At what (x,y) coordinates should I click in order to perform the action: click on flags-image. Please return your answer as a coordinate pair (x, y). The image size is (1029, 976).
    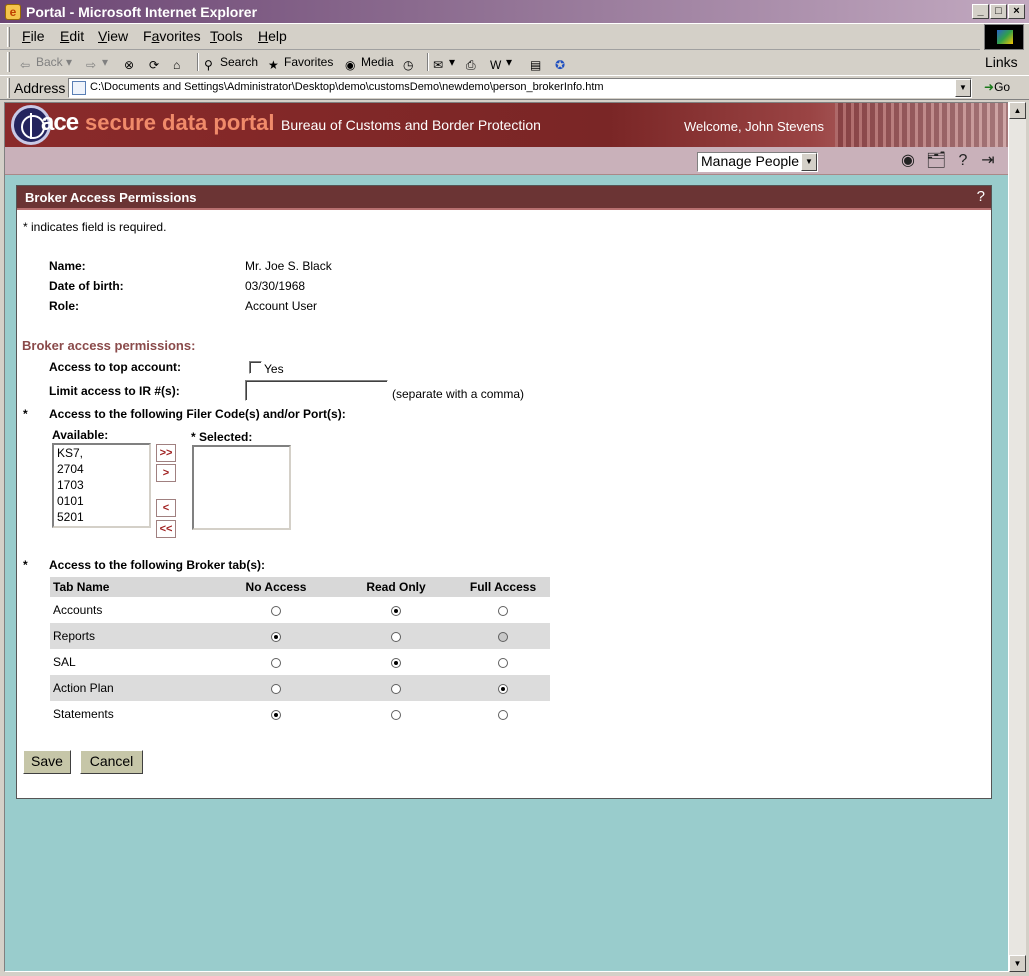
    Looking at the image, I should click on (923, 125).